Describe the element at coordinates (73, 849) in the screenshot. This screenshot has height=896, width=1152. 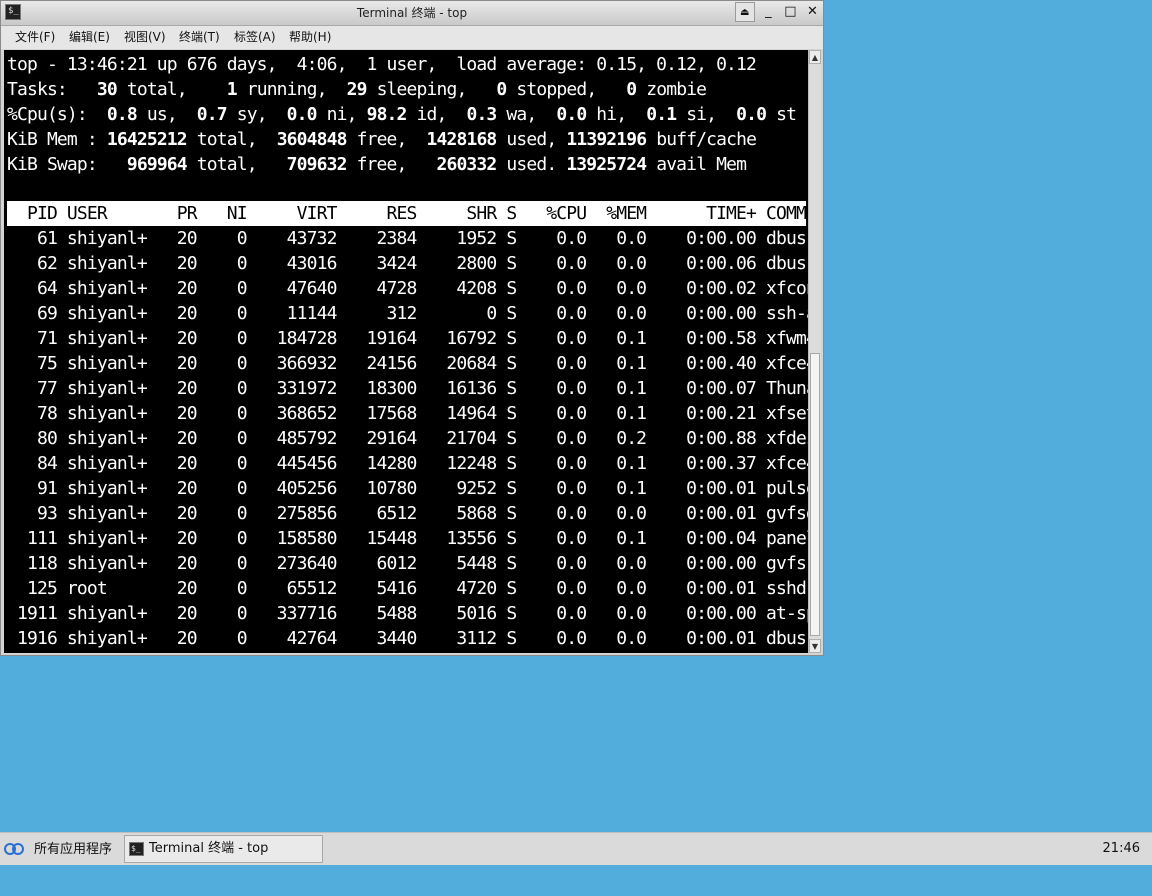
I see `applications-menu-label: 所有应用程序` at that location.